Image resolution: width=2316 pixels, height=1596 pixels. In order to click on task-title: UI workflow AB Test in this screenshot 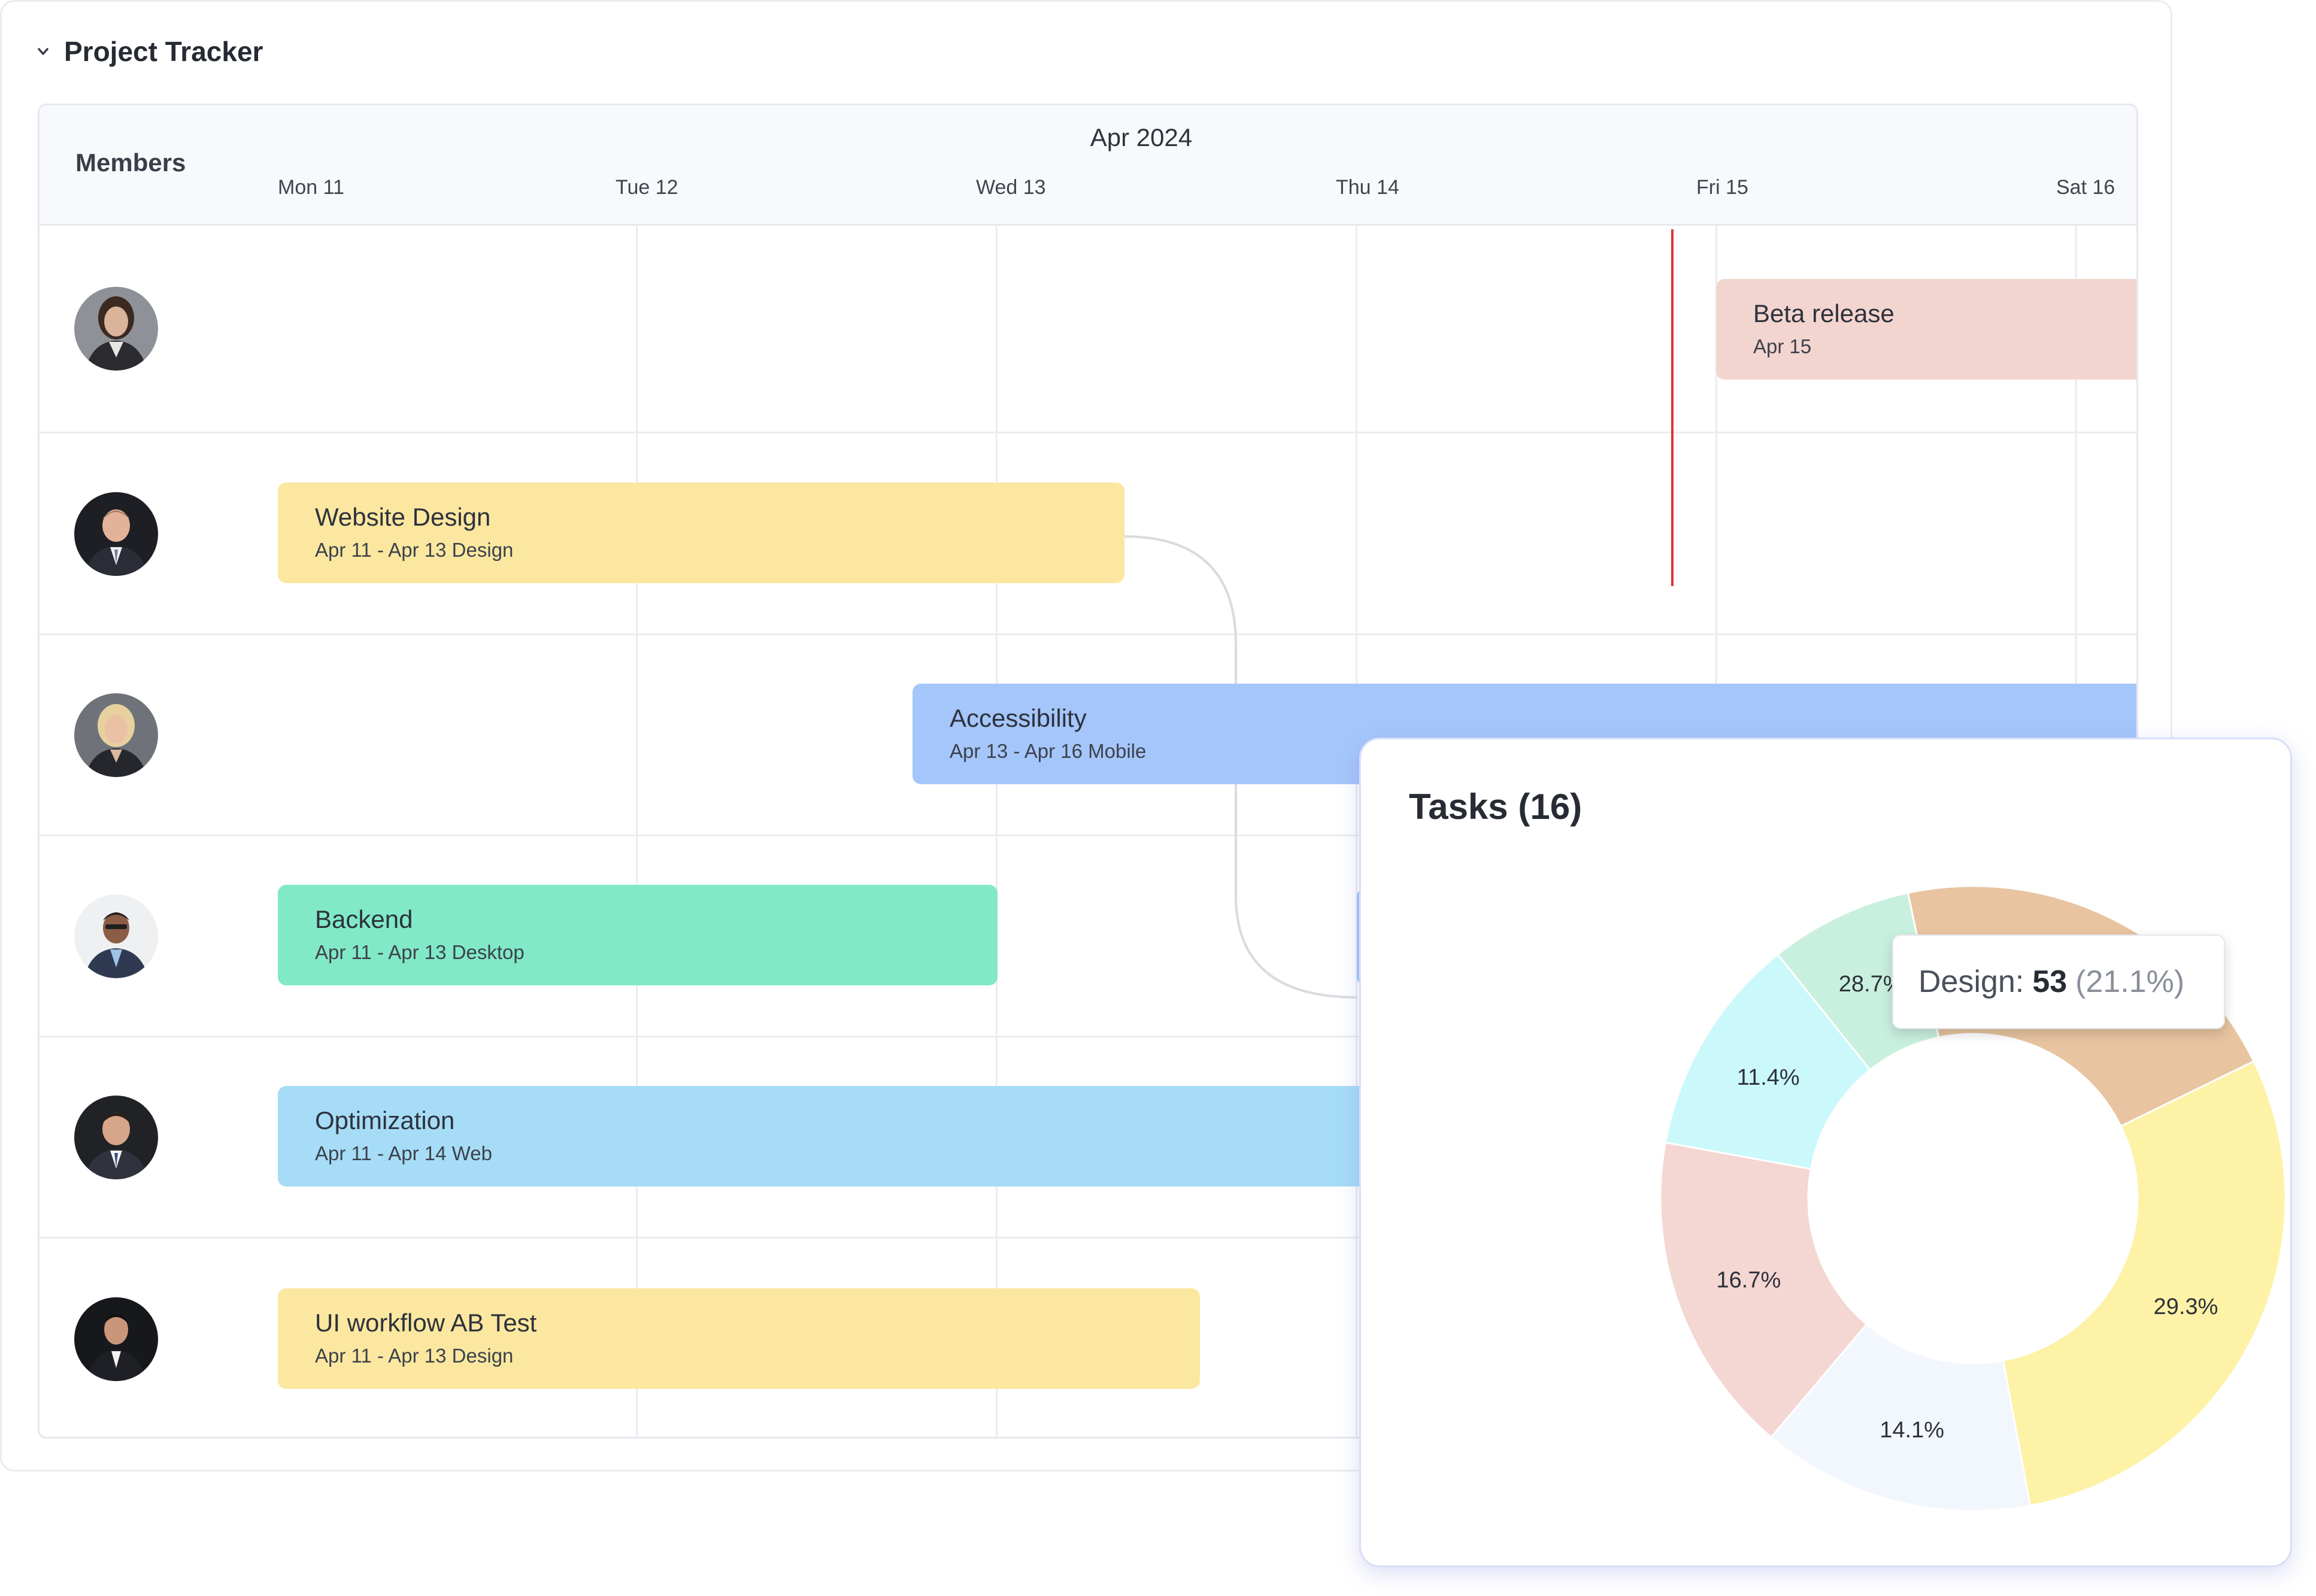, I will do `click(426, 1323)`.